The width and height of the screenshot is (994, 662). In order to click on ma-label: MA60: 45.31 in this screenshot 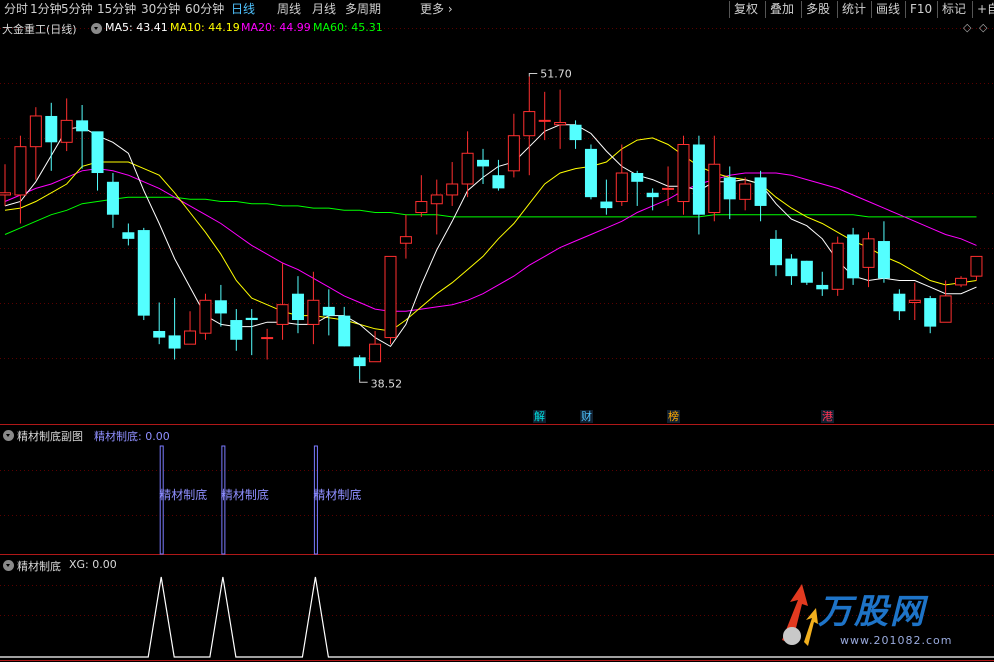, I will do `click(348, 27)`.